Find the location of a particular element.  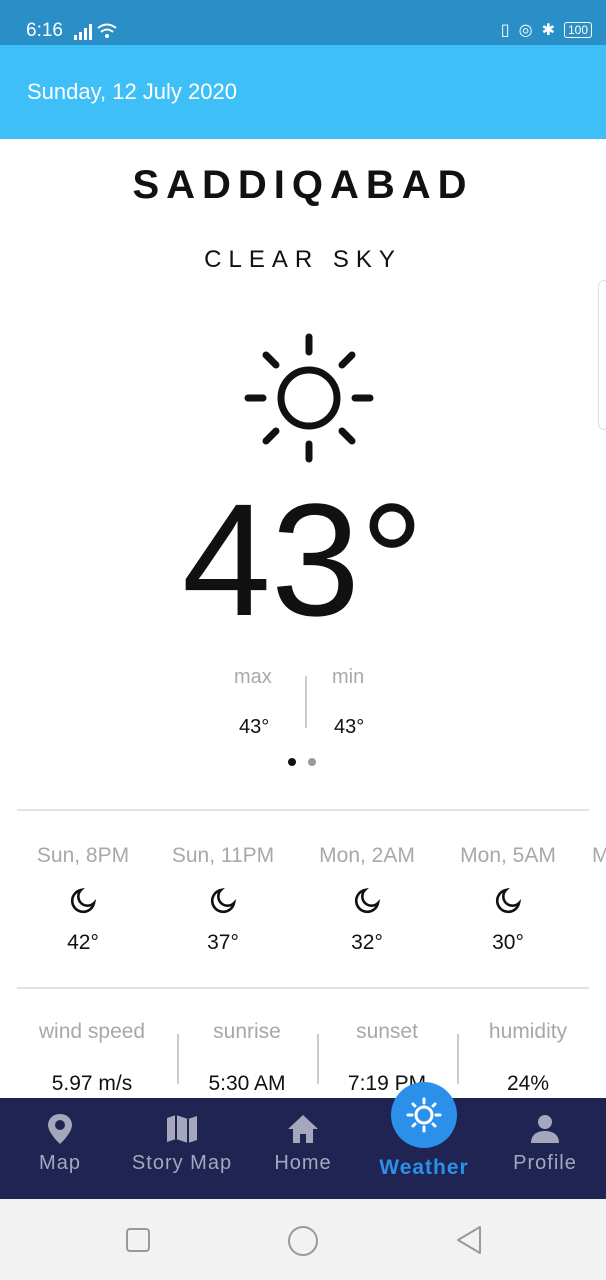

status-bar: 6:16 ▯ ◎ ✱ 100 is located at coordinates (303, 22).